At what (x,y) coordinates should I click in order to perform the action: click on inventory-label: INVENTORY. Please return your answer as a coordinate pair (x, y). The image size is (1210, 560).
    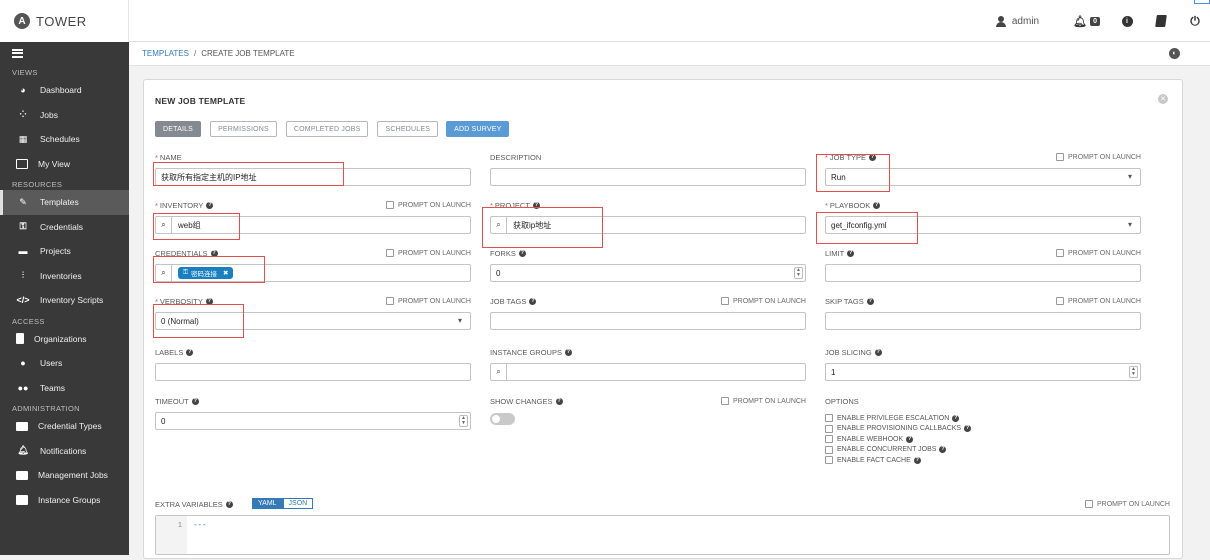
    Looking at the image, I should click on (181, 205).